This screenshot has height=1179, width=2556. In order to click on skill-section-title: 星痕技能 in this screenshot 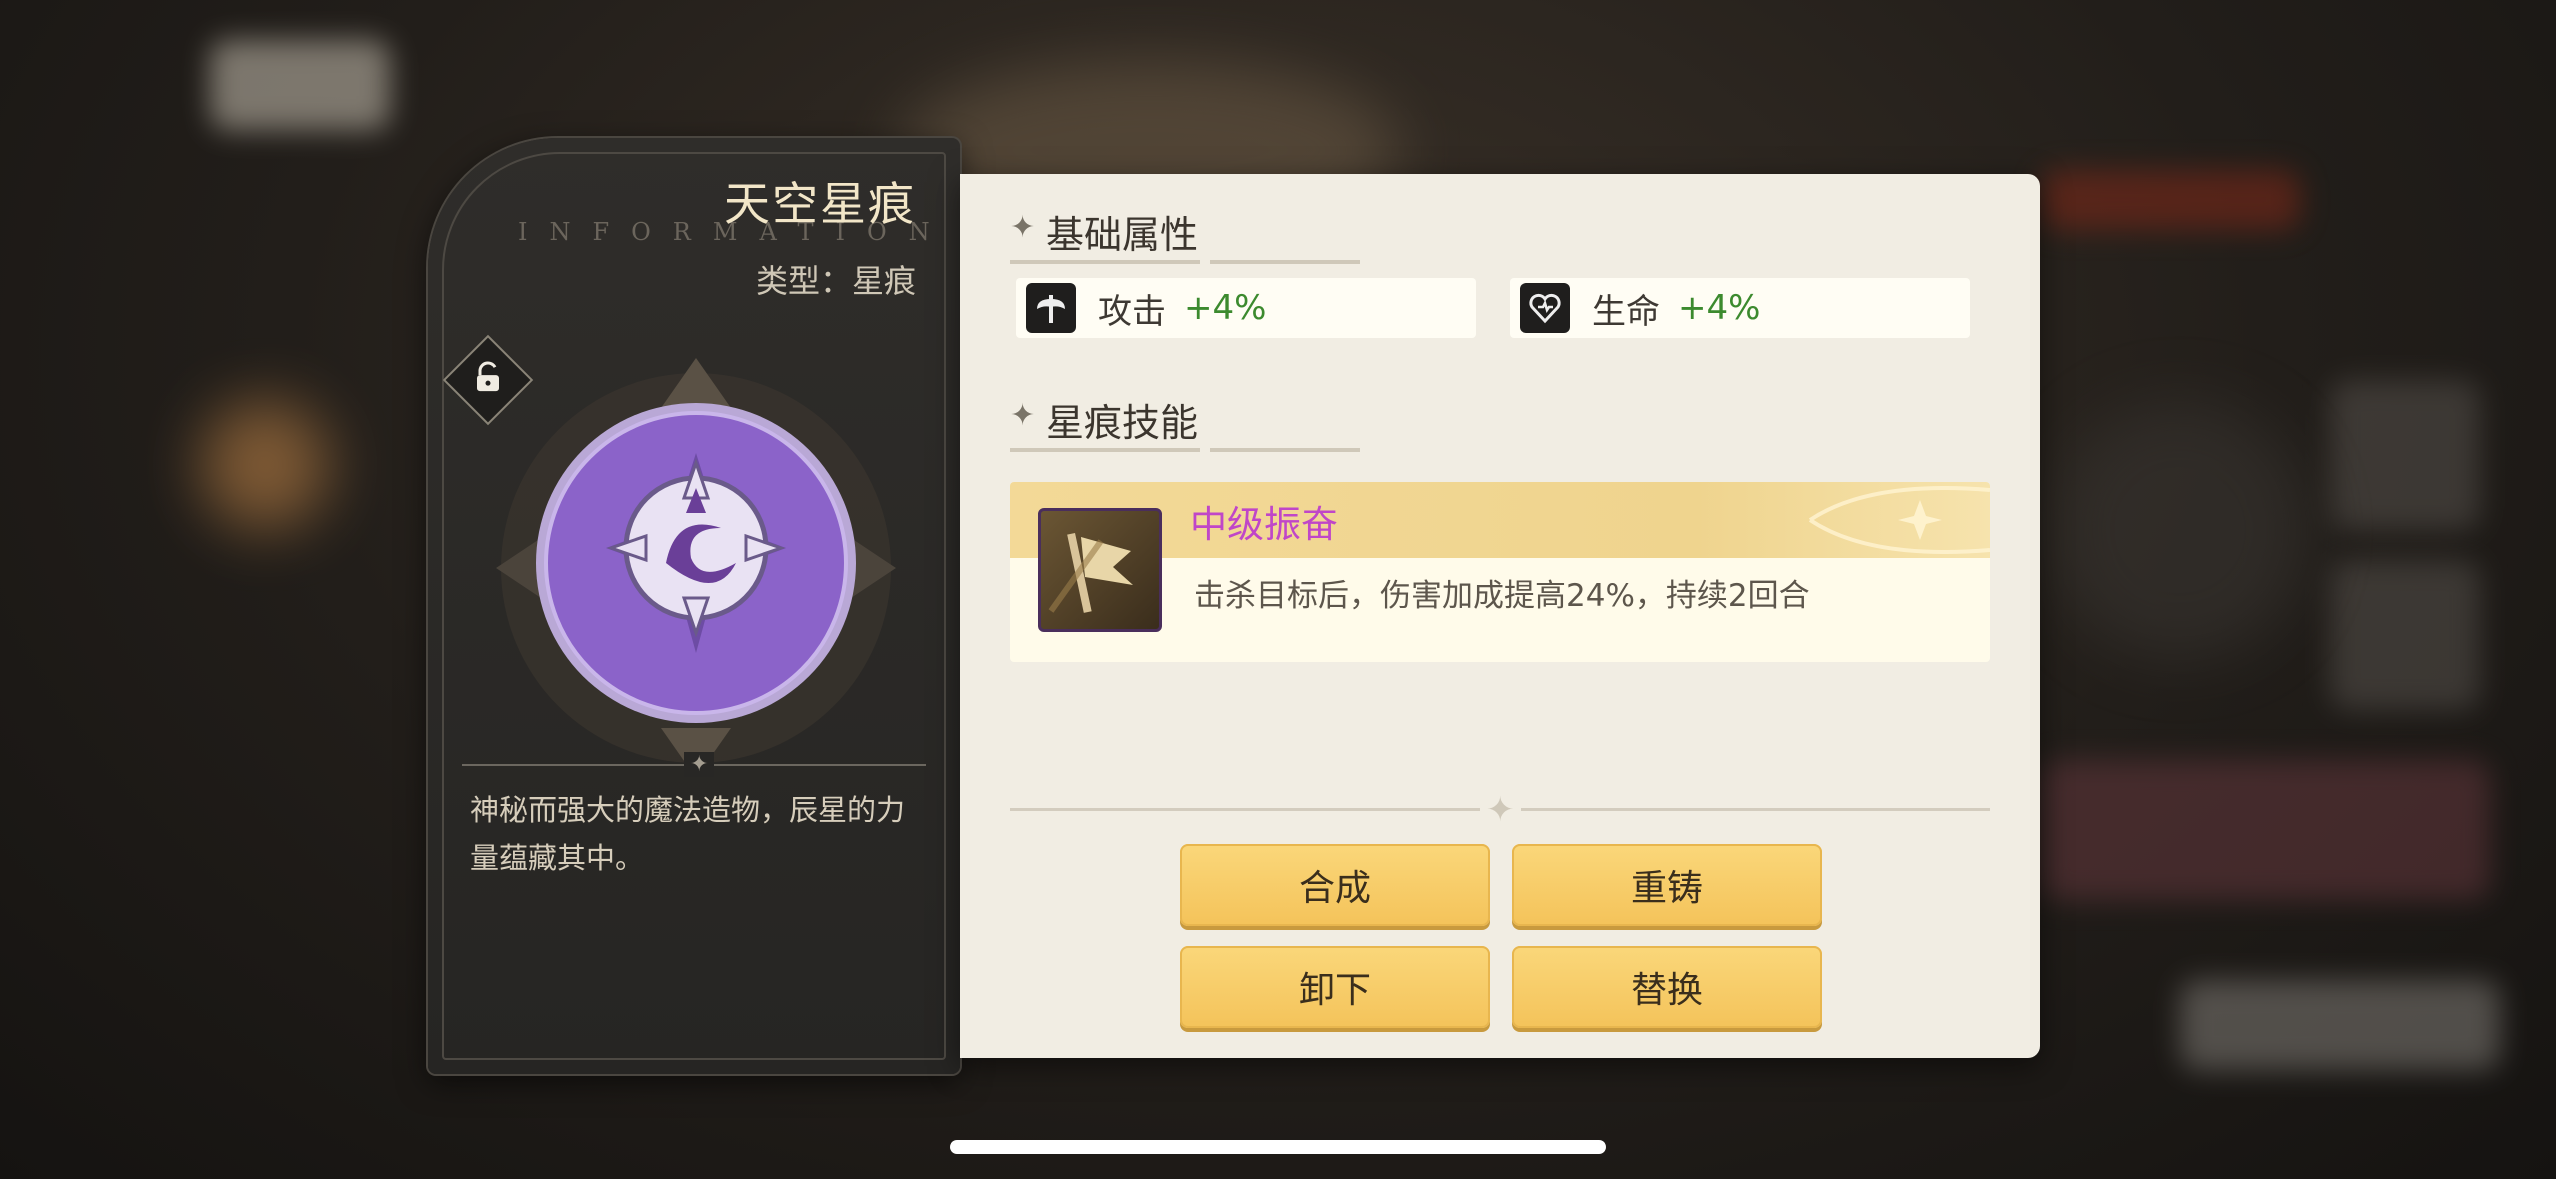, I will do `click(1122, 423)`.